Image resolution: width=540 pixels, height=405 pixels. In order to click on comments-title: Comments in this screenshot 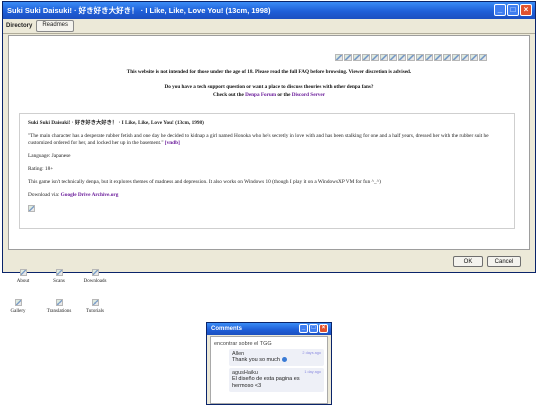, I will do `click(227, 329)`.